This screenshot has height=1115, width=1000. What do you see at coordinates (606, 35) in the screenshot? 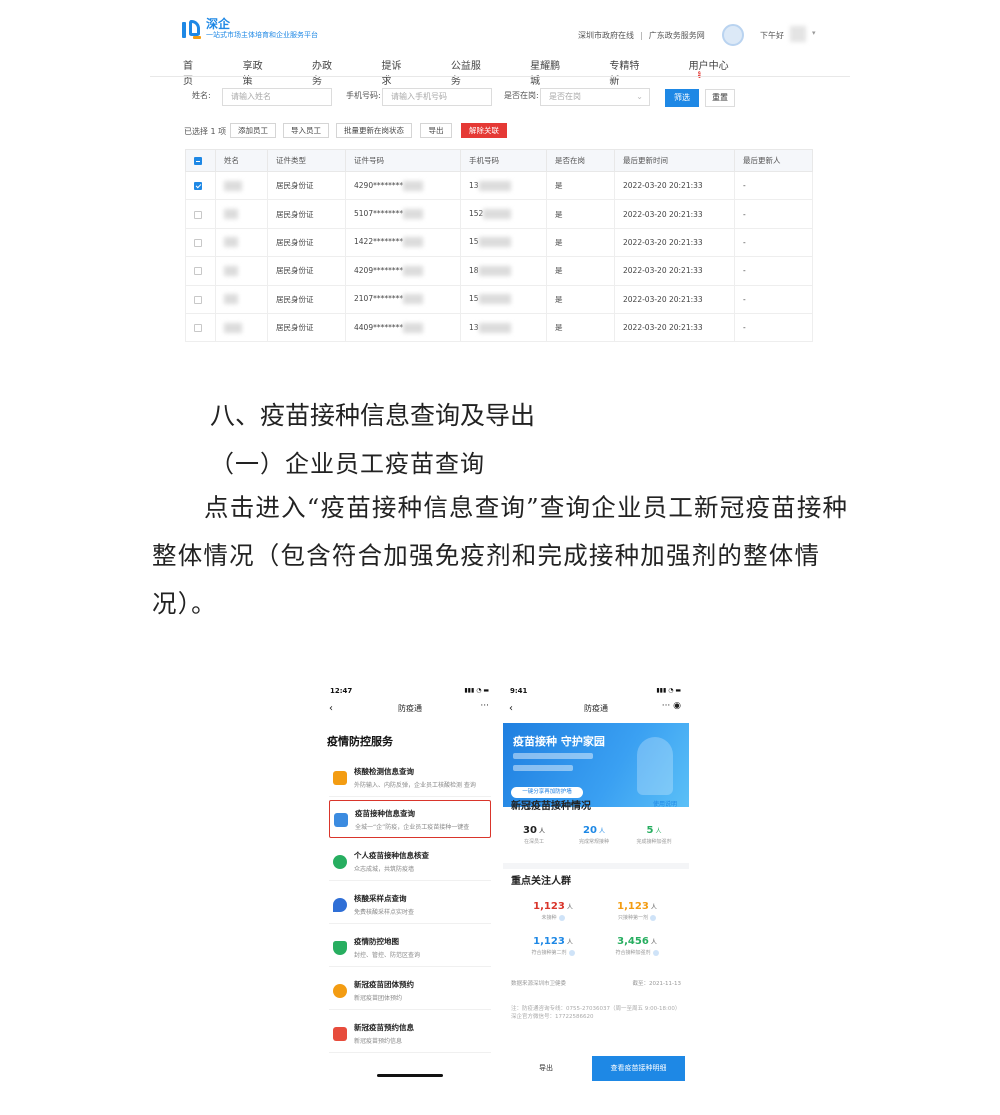
I see `top-link-shenzhen: 深圳市政府在线` at bounding box center [606, 35].